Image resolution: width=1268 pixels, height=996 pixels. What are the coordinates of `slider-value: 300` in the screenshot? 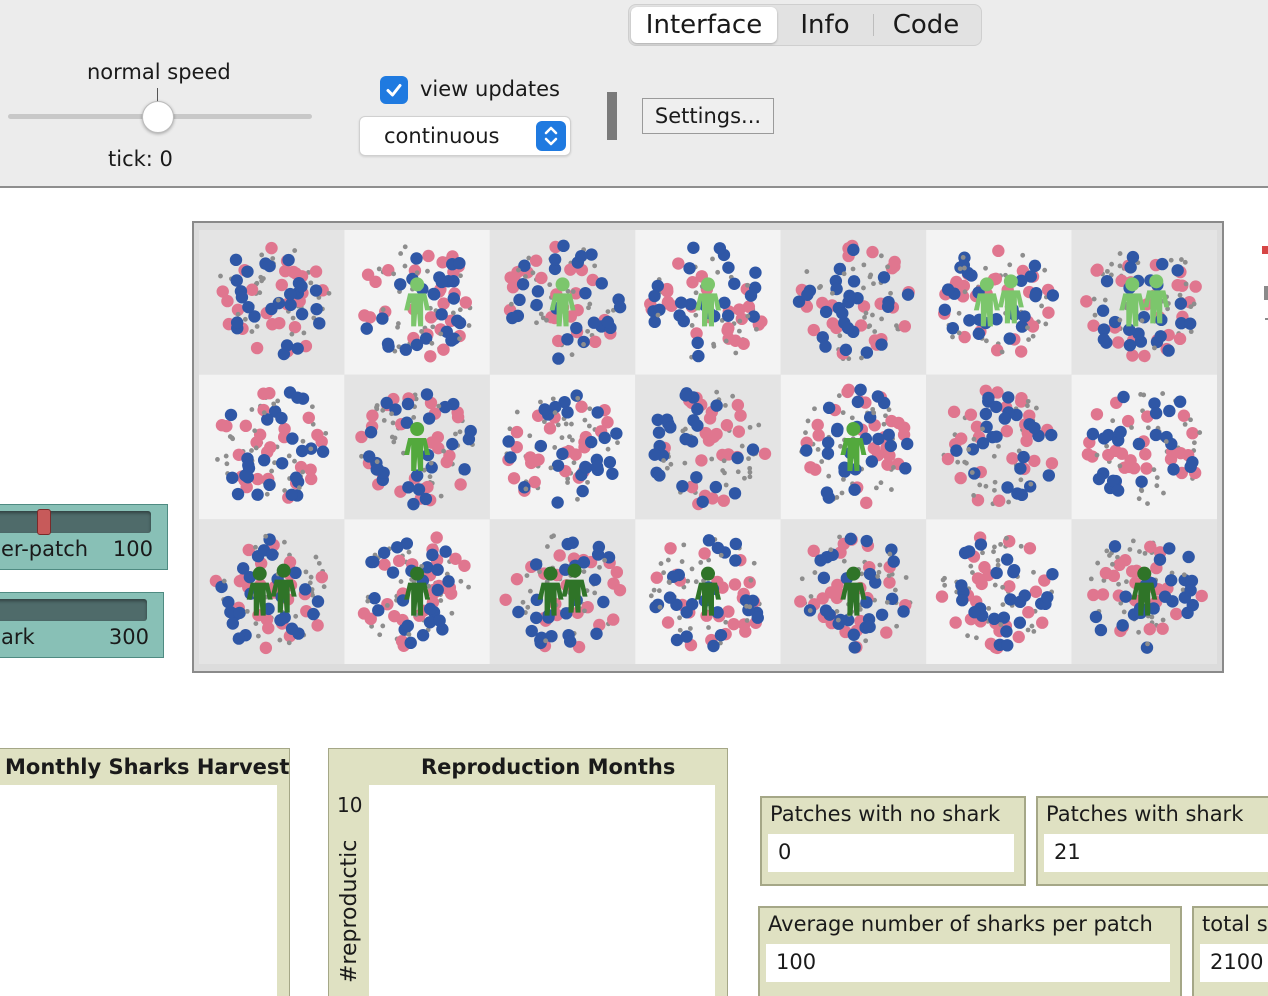 It's located at (128, 637).